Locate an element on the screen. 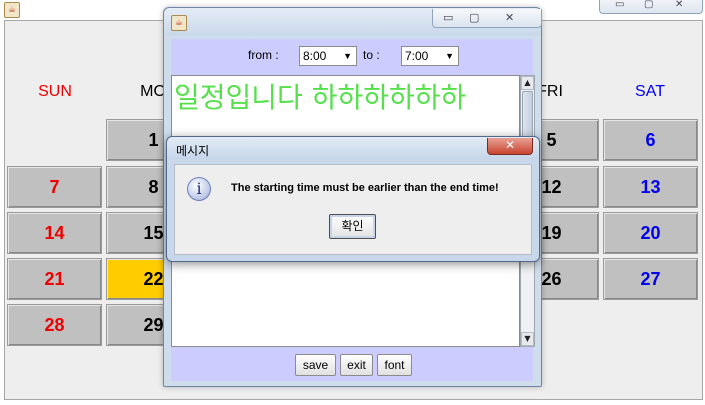 The height and width of the screenshot is (405, 705). schedule-text: 일정입니다 하하하하하하 is located at coordinates (320, 97).